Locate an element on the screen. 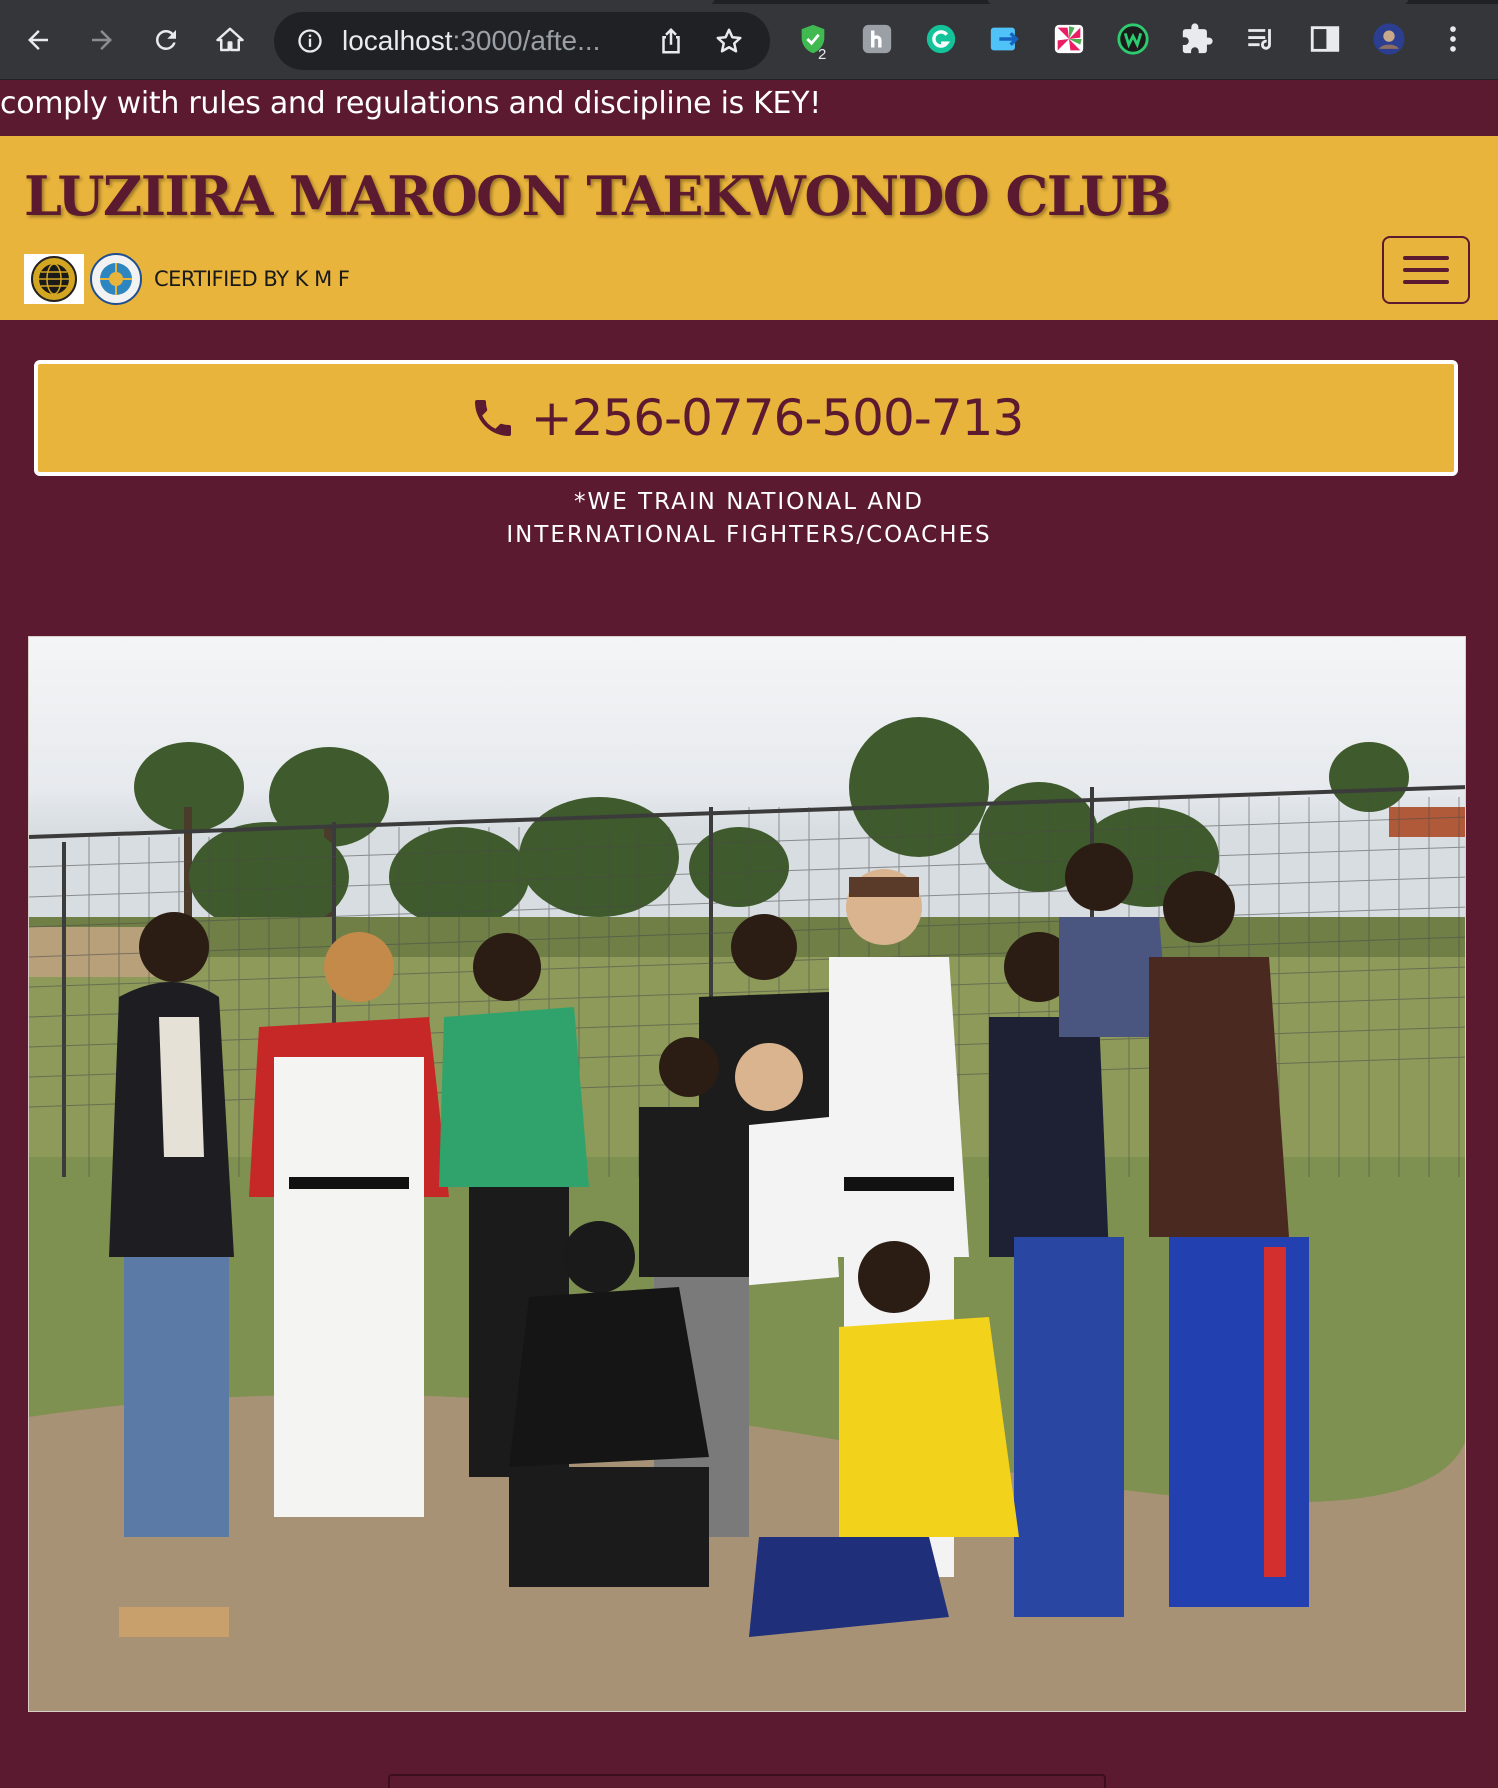  back-icon is located at coordinates (38, 40).